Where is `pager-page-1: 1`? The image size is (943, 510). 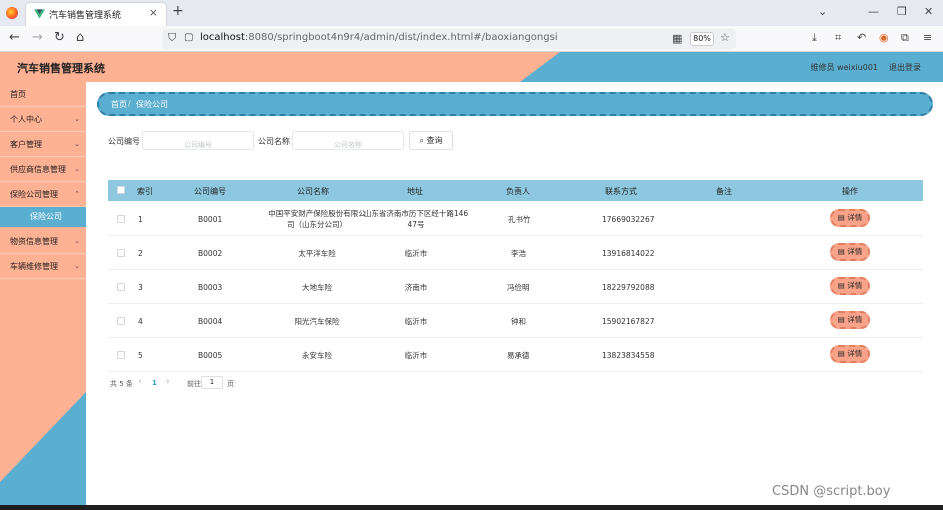 pager-page-1: 1 is located at coordinates (154, 383).